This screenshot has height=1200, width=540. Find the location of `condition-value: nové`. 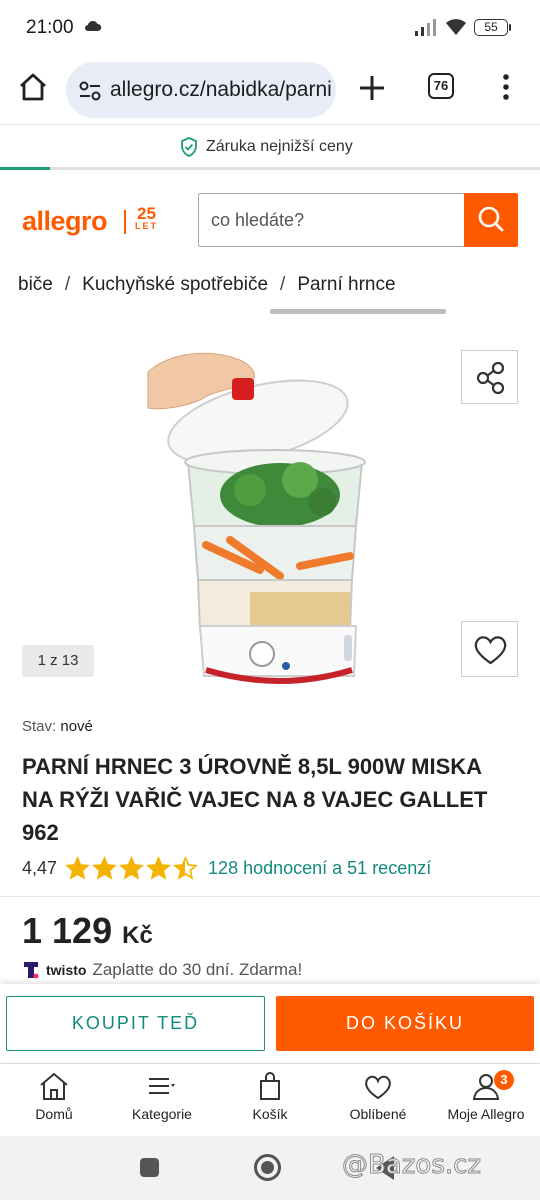

condition-value: nové is located at coordinates (76, 726).